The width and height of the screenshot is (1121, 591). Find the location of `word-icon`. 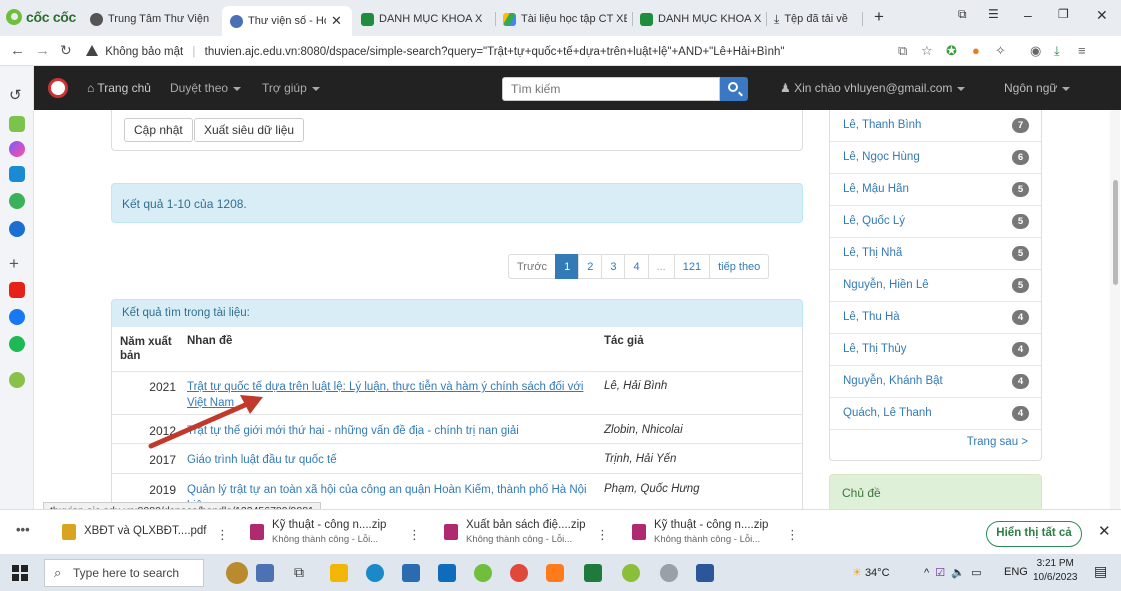

word-icon is located at coordinates (705, 573).